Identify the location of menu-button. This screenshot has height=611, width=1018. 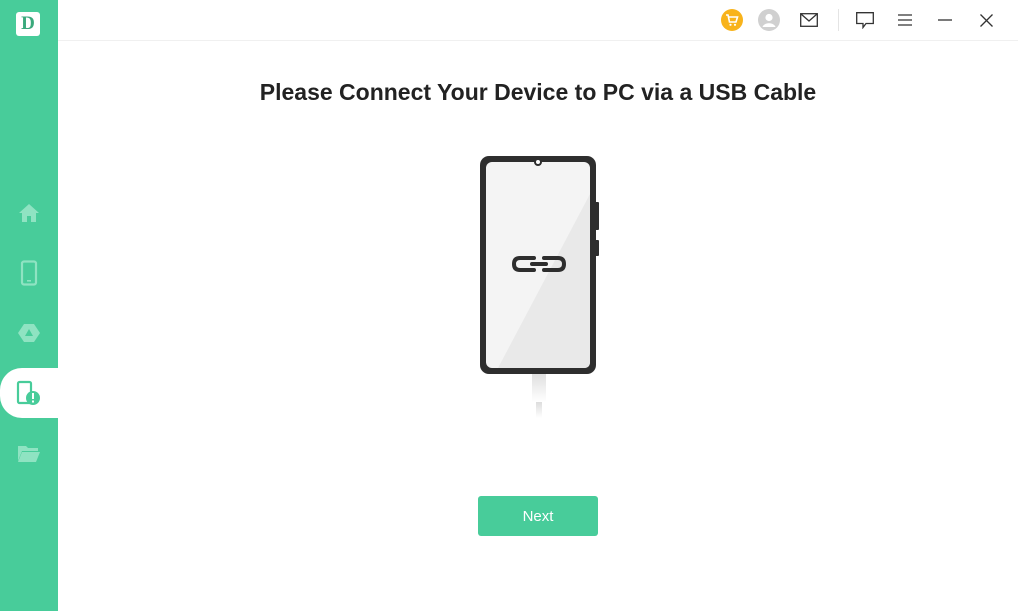
(905, 20).